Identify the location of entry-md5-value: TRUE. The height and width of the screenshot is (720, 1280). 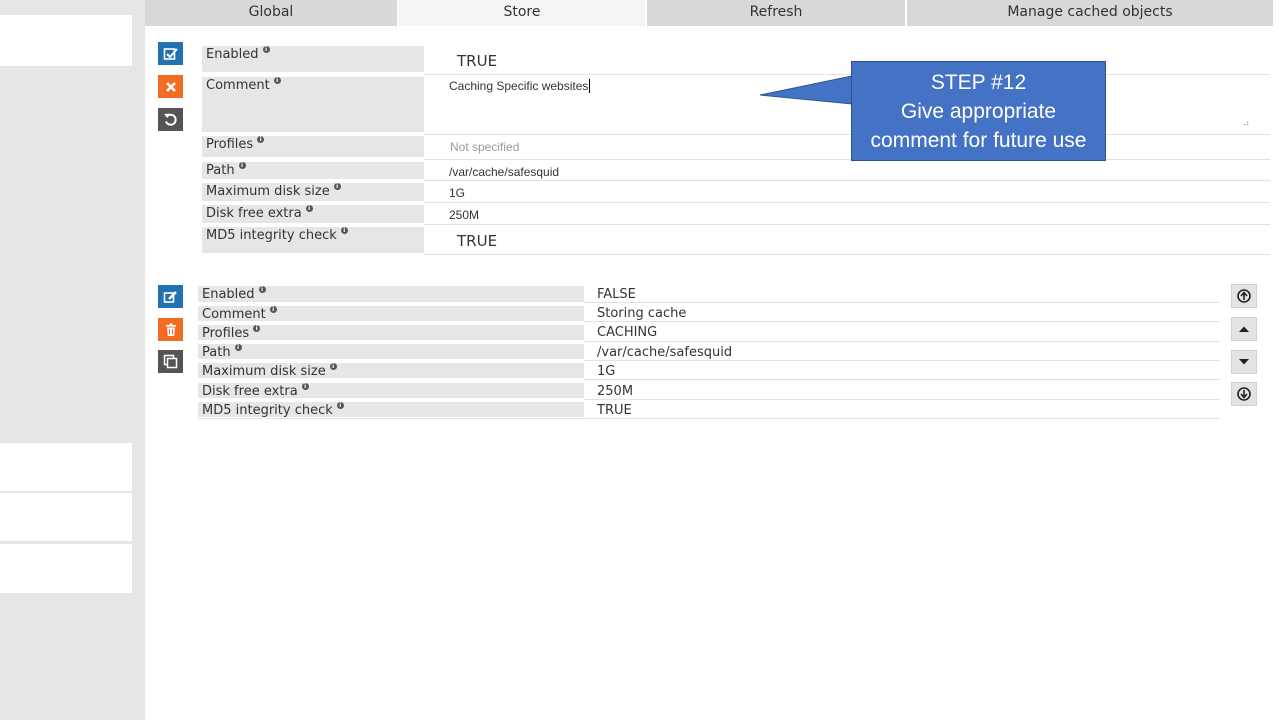
(614, 410).